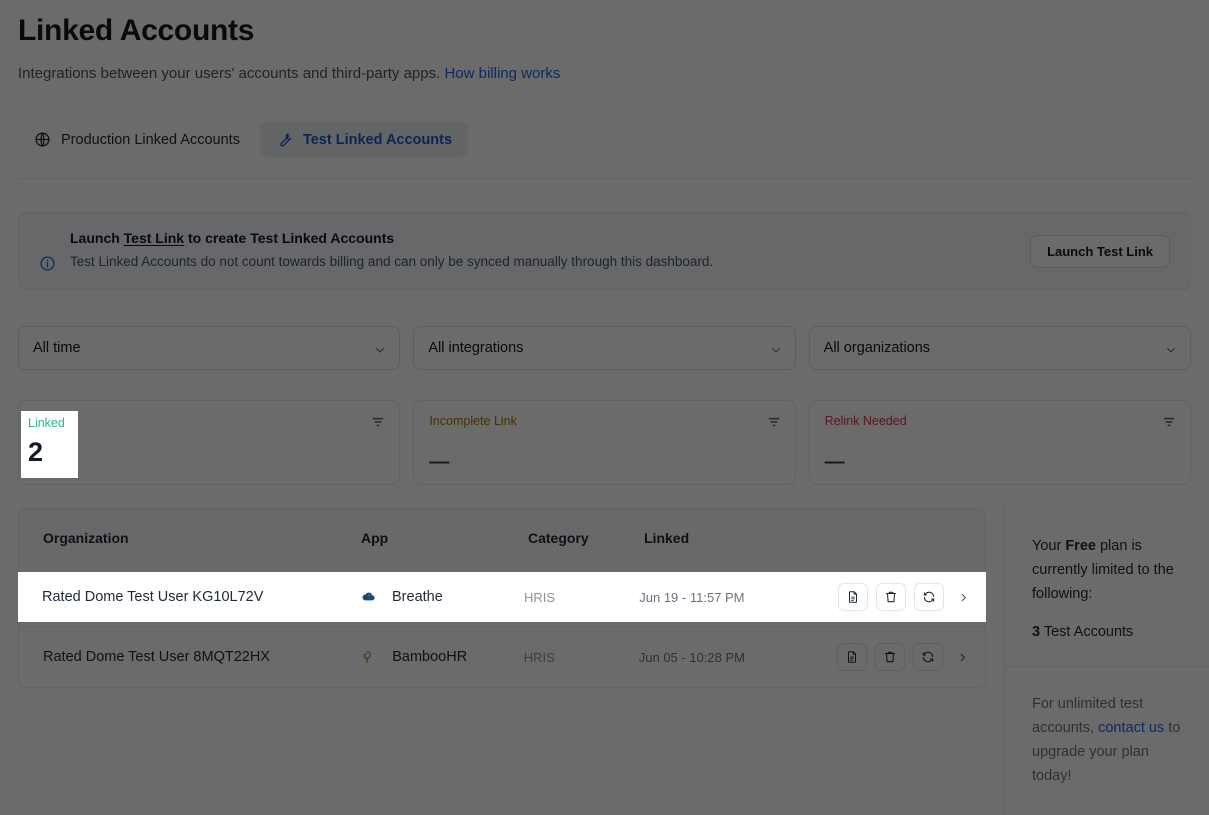 This screenshot has width=1209, height=815. What do you see at coordinates (430, 657) in the screenshot?
I see `row-app-label: BambooHR` at bounding box center [430, 657].